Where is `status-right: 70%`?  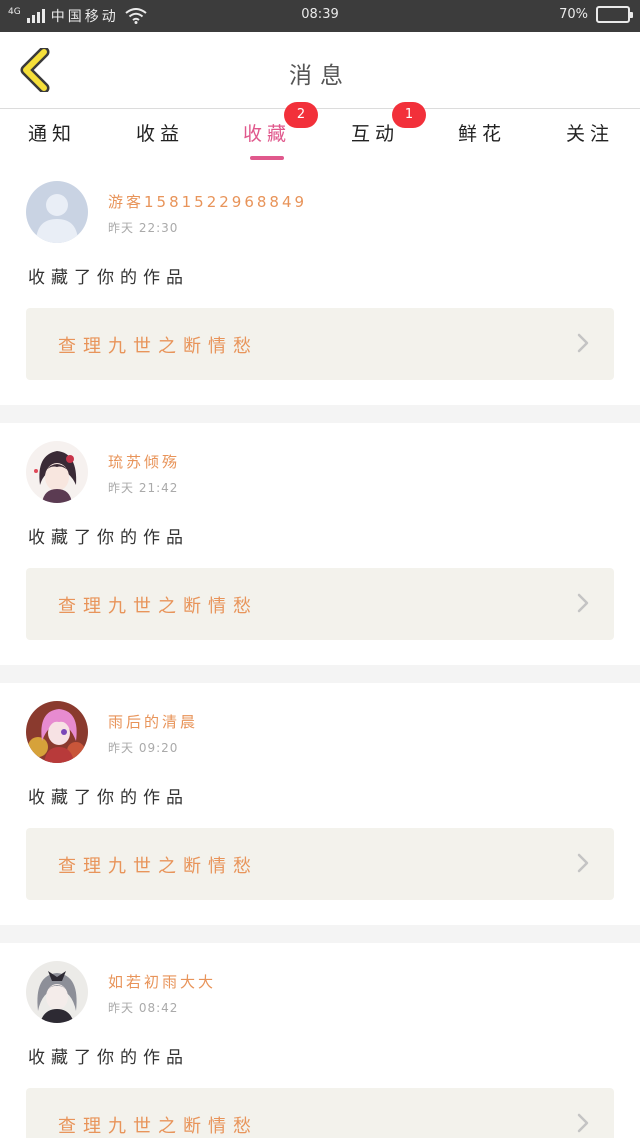 status-right: 70% is located at coordinates (596, 14).